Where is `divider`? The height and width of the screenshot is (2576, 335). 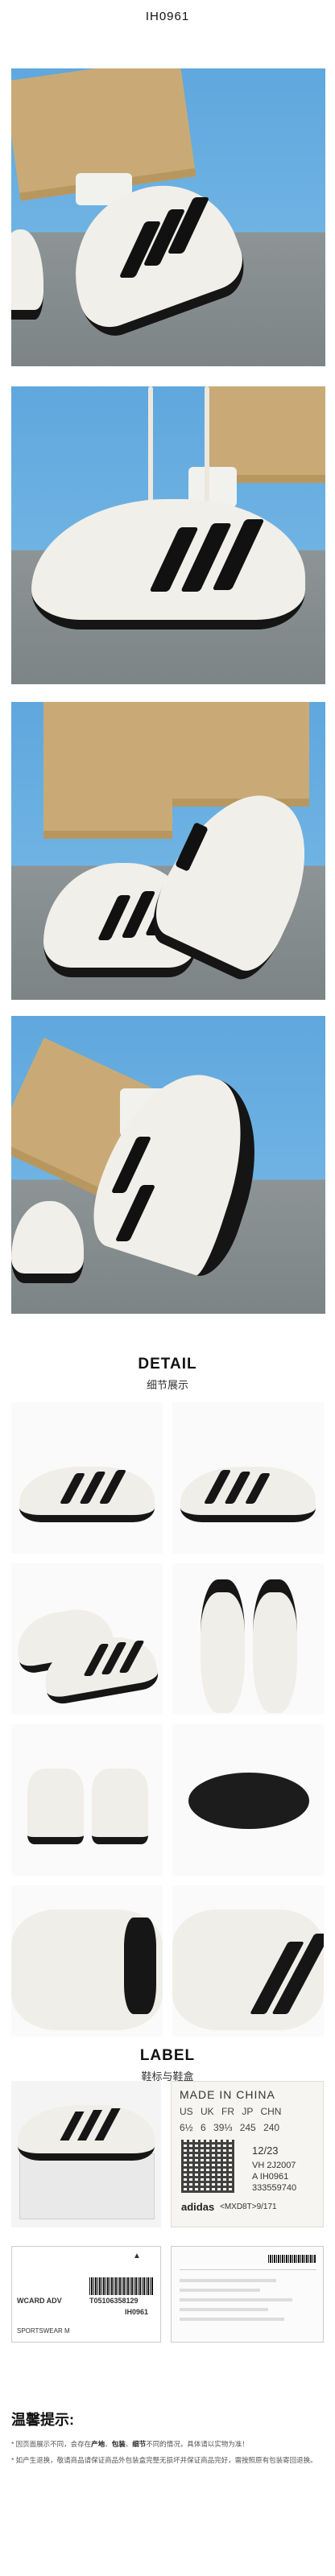 divider is located at coordinates (248, 2269).